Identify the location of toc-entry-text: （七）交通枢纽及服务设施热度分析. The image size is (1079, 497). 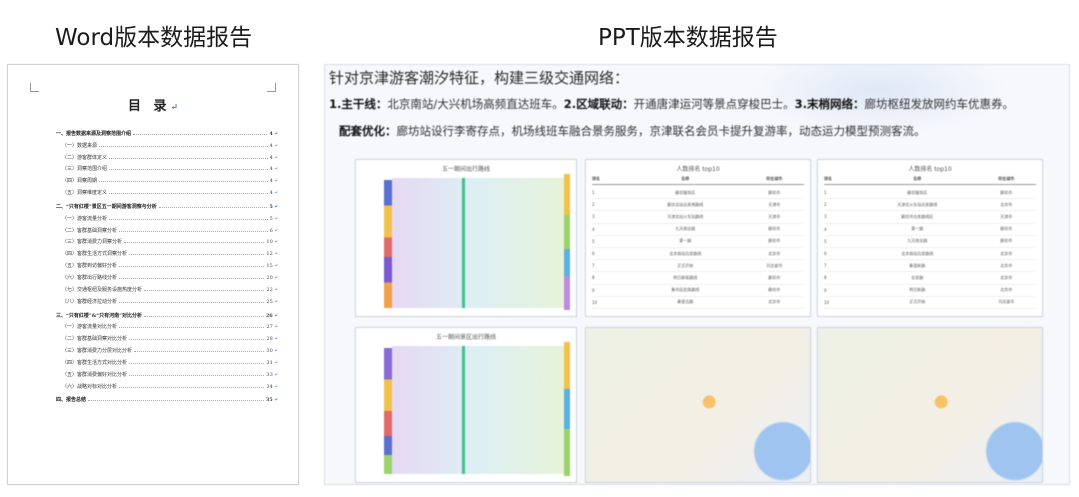
(102, 289).